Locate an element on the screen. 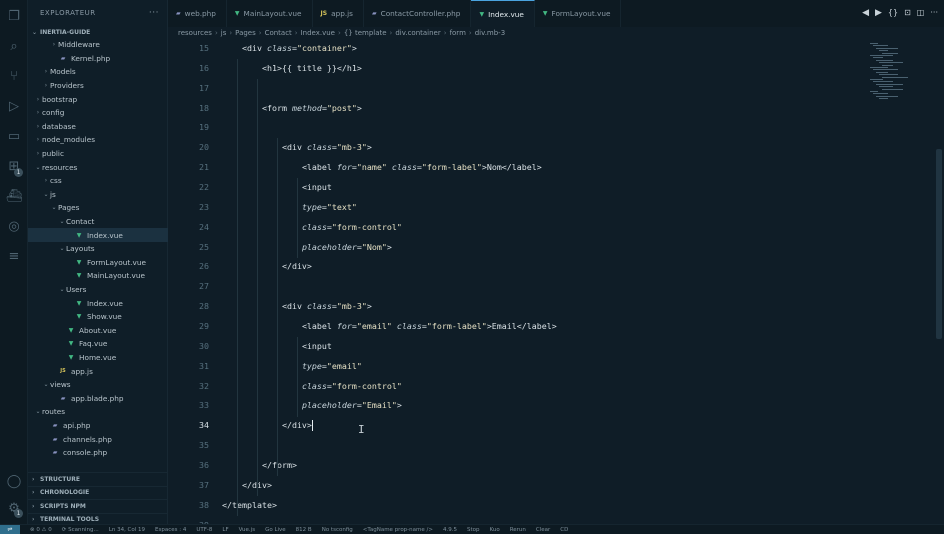 This screenshot has height=534, width=944. status-item: UTF-8 is located at coordinates (204, 530).